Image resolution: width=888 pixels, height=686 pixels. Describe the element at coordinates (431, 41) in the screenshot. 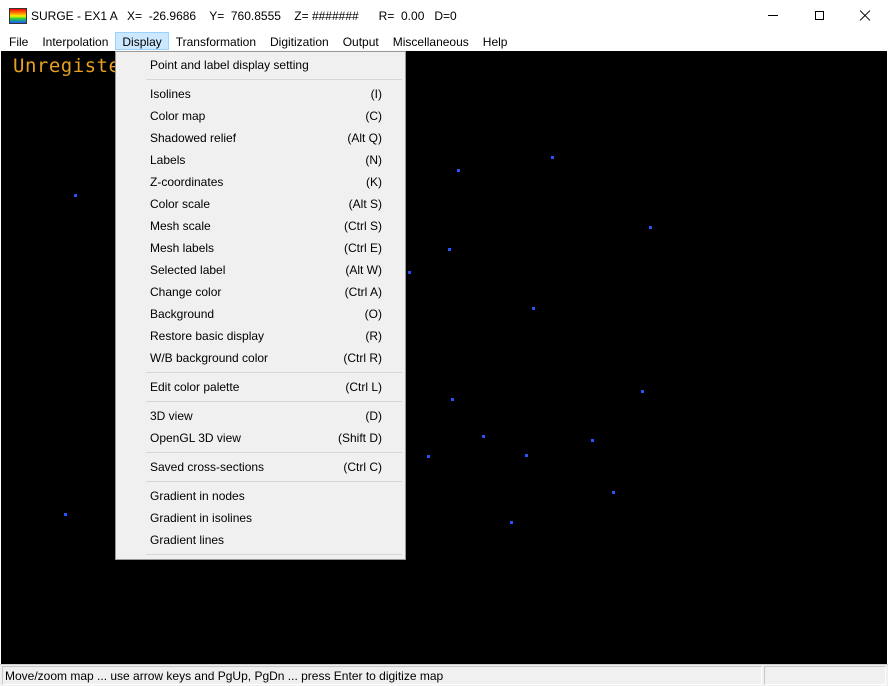

I see `menu-miscellaneous: Miscellaneous` at that location.